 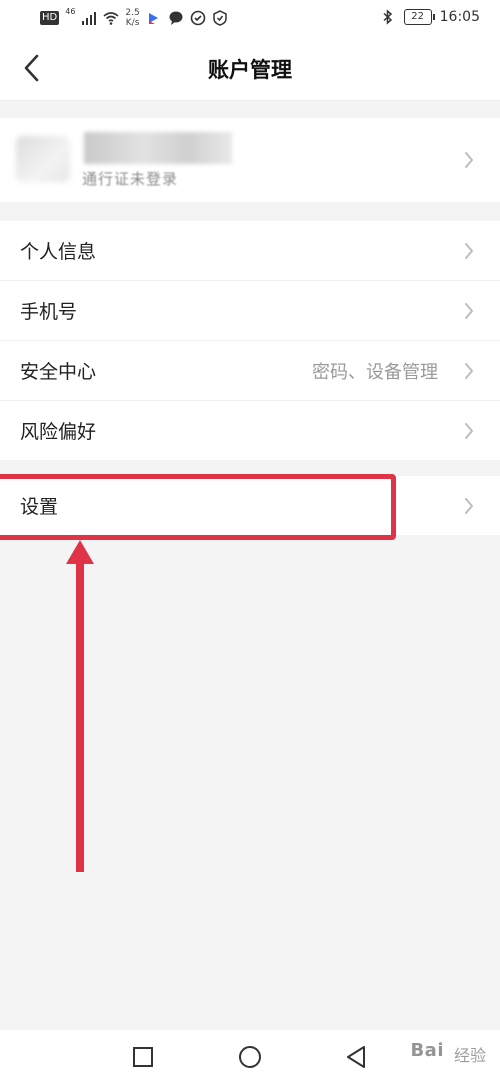 What do you see at coordinates (250, 311) in the screenshot?
I see `menu-item-phone-number: 手机号` at bounding box center [250, 311].